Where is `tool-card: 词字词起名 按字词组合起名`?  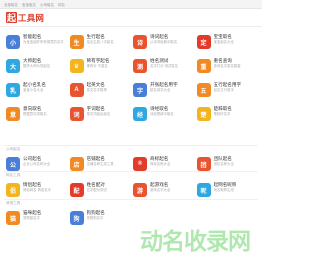
tool-card: 词字词起名 按字词组合起名 is located at coordinates (100, 114).